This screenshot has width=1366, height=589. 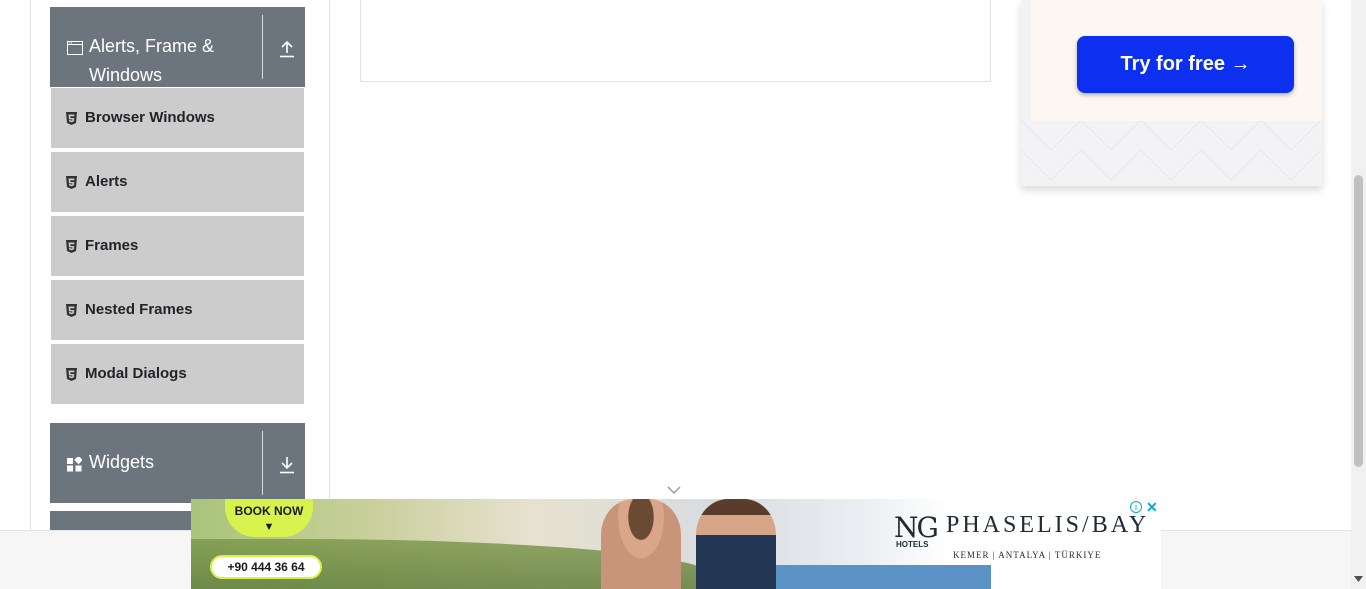 What do you see at coordinates (1152, 507) in the screenshot?
I see `ad-close-icon: ✕` at bounding box center [1152, 507].